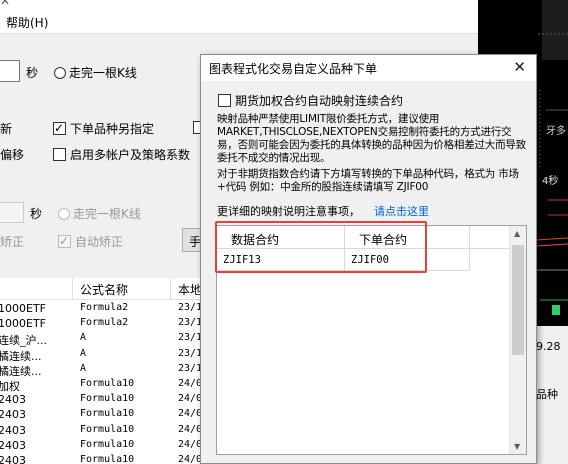 Image resolution: width=568 pixels, height=464 pixels. I want to click on scroll-up-icon: ▲, so click(517, 233).